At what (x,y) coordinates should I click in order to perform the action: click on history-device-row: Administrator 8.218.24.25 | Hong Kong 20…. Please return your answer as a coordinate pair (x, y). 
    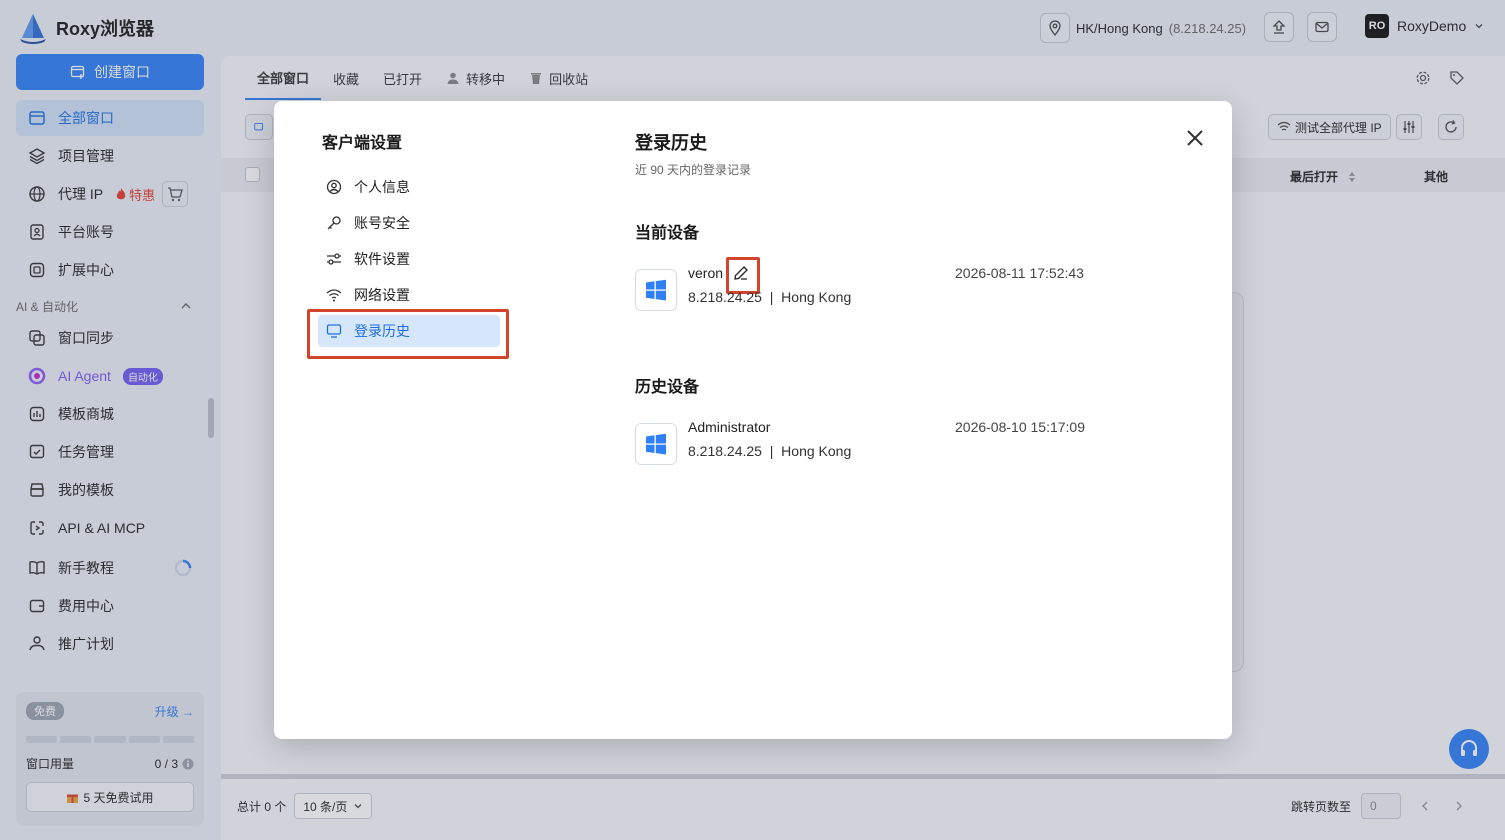
    Looking at the image, I should click on (915, 443).